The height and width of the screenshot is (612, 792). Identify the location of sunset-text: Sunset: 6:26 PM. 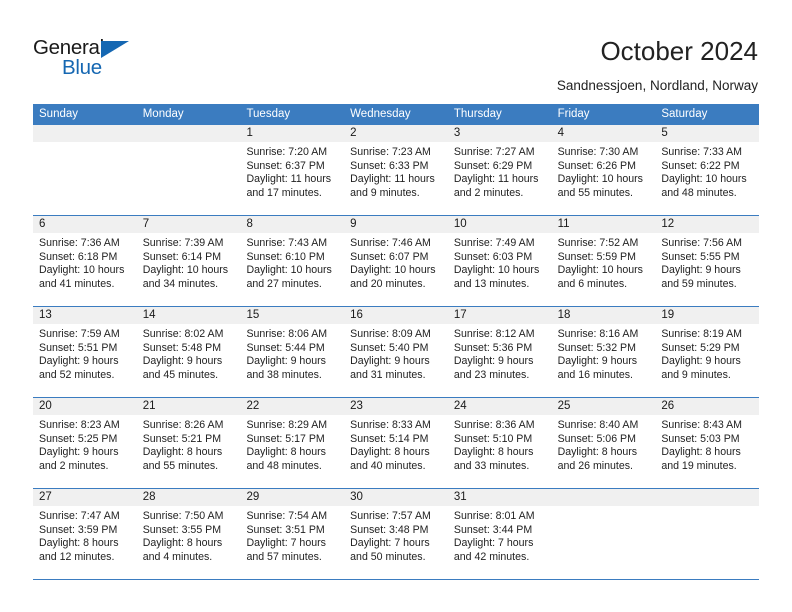
(596, 165).